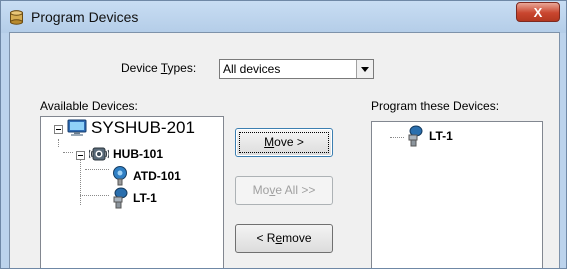  Describe the element at coordinates (435, 106) in the screenshot. I see `program-devices-label: Program these Devices:` at that location.